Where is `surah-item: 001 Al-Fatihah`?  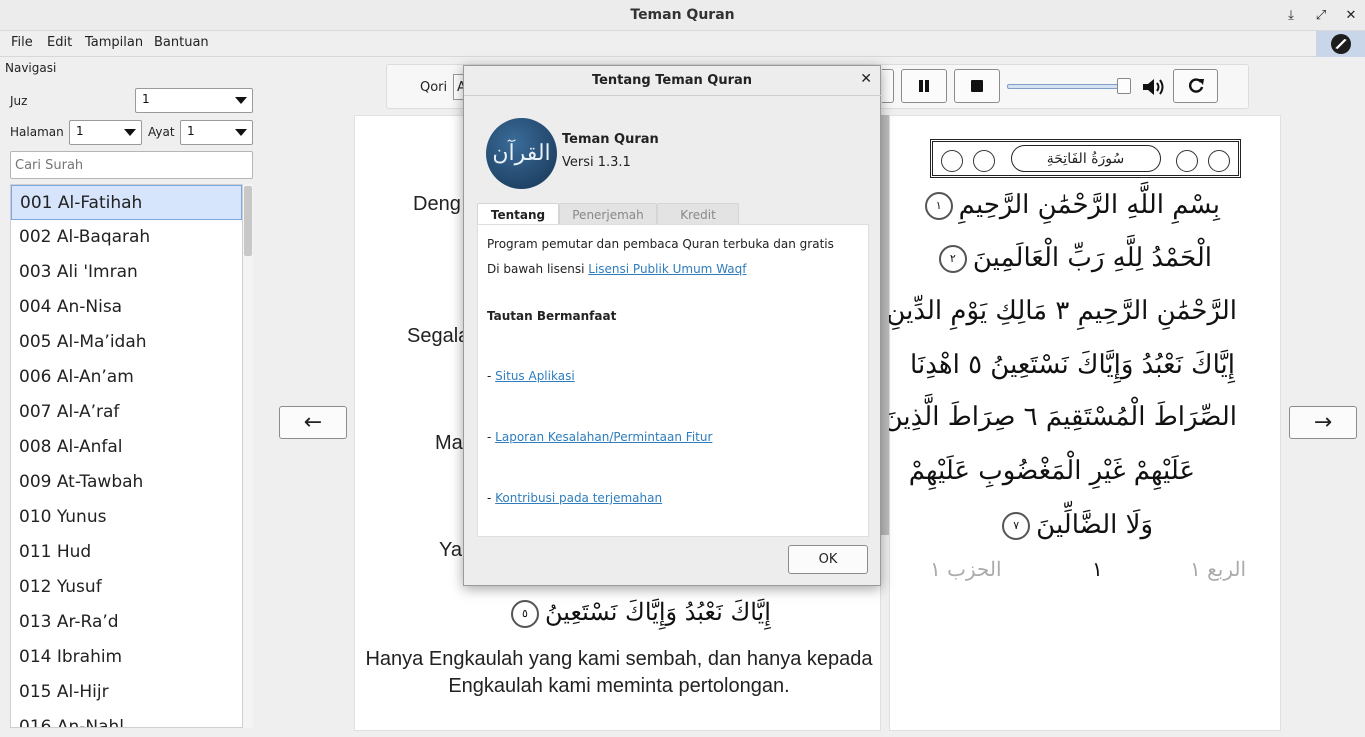 surah-item: 001 Al-Fatihah is located at coordinates (126, 202).